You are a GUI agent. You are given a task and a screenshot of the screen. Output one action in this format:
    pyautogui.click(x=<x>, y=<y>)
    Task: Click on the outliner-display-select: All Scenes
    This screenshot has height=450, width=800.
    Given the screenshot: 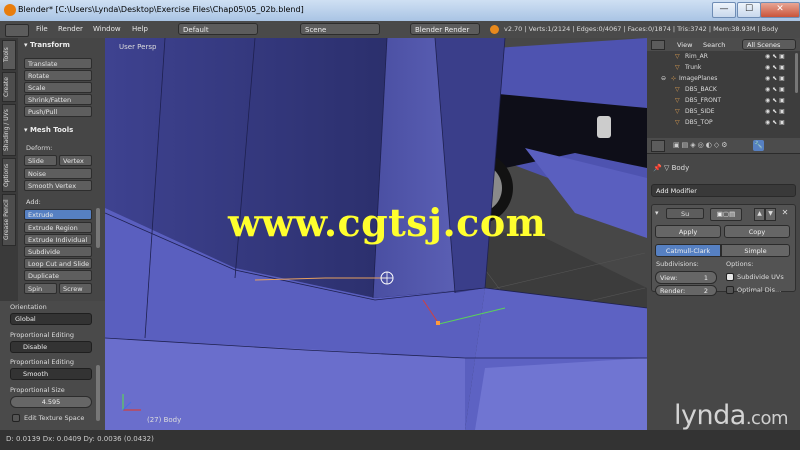 What is the action you would take?
    pyautogui.click(x=769, y=44)
    